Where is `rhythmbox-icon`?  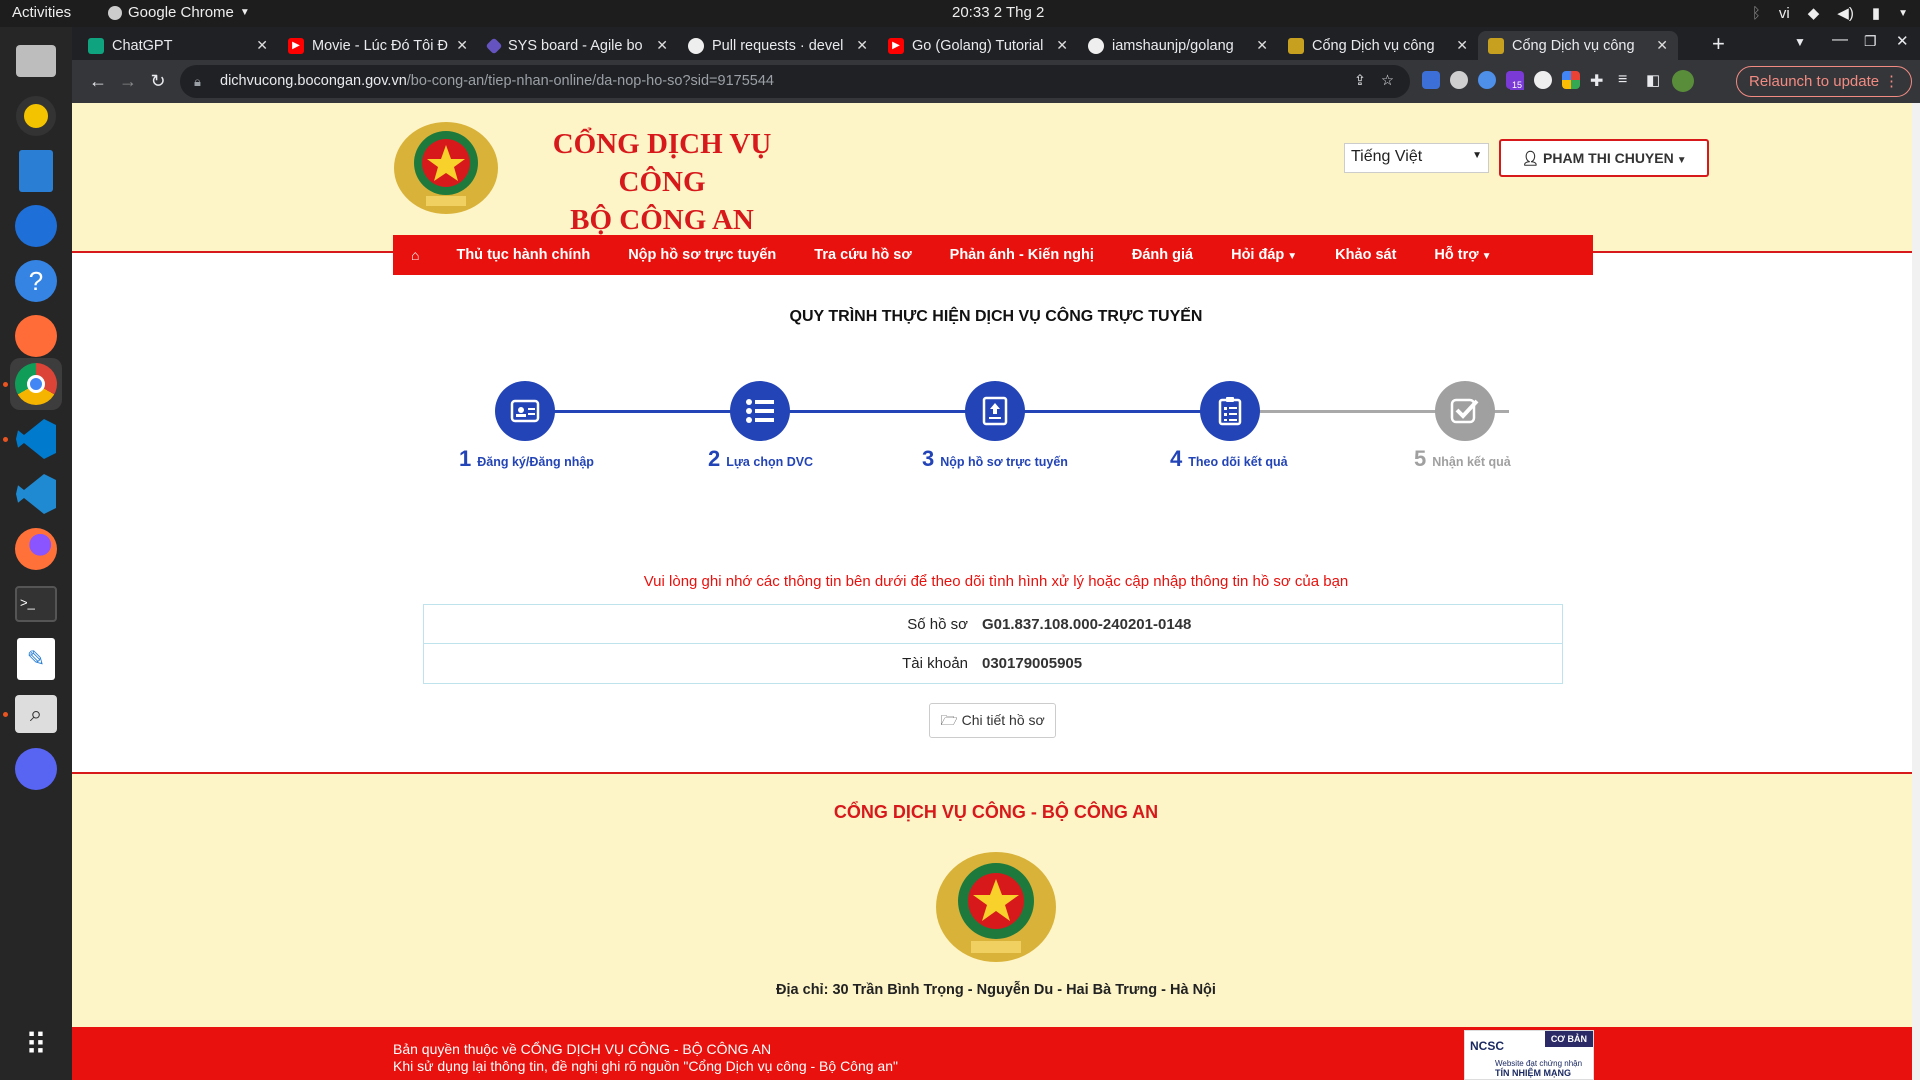 rhythmbox-icon is located at coordinates (36, 116).